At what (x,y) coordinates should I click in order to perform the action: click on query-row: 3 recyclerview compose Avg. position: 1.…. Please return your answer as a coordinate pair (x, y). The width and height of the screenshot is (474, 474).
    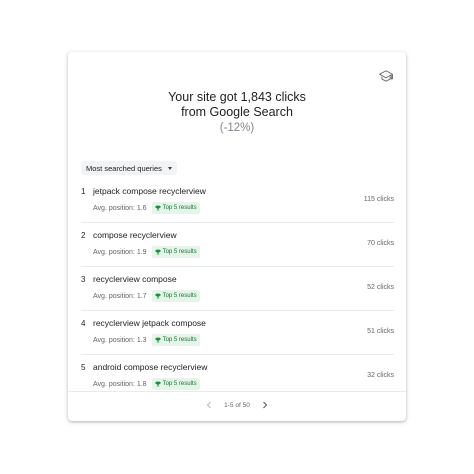
    Looking at the image, I should click on (237, 289).